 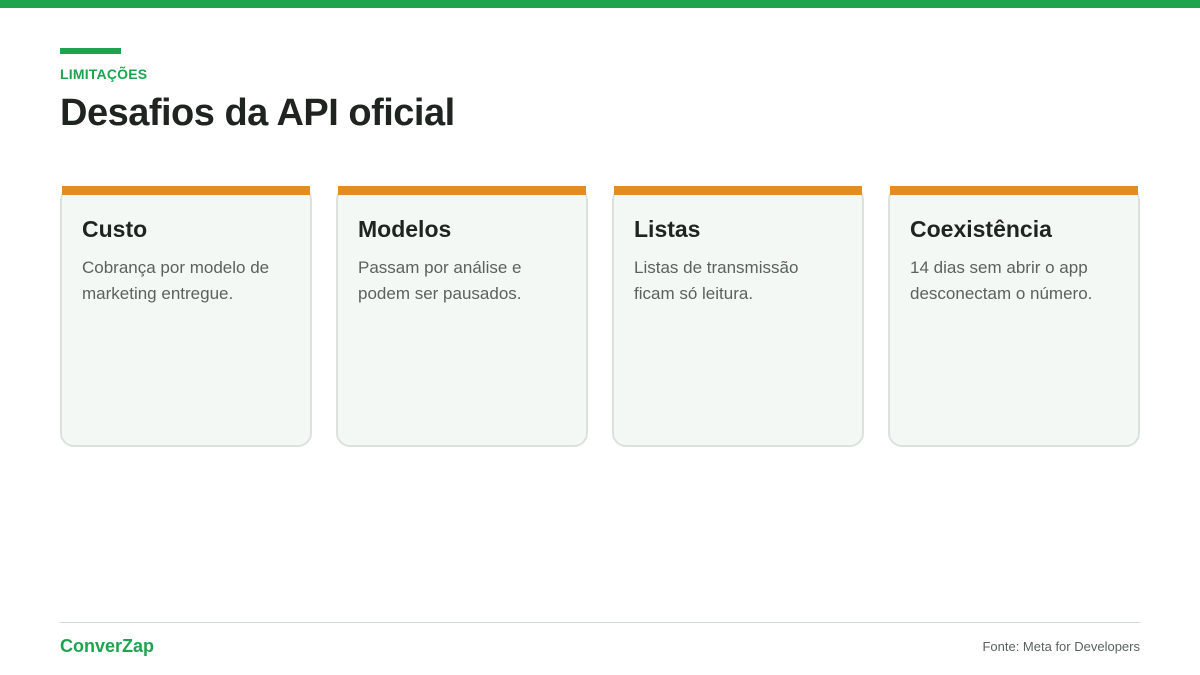 What do you see at coordinates (981, 229) in the screenshot?
I see `card-title: Coexistência` at bounding box center [981, 229].